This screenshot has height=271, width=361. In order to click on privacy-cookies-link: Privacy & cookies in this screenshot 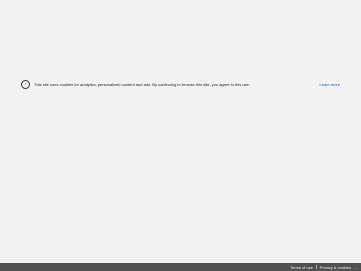, I will do `click(336, 267)`.